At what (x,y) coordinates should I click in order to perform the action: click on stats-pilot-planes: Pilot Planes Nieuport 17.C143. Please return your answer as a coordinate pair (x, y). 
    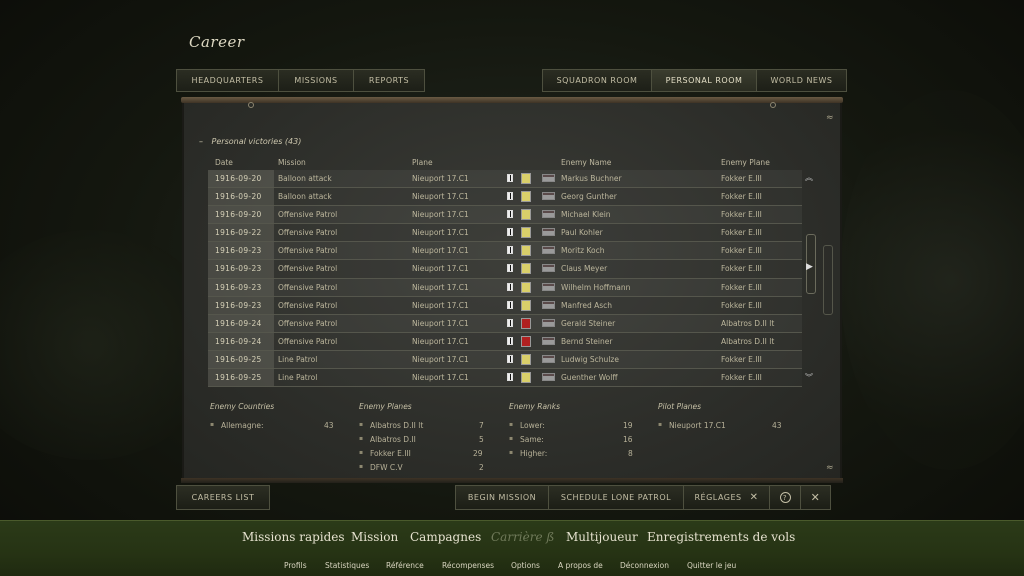
    Looking at the image, I should click on (723, 418).